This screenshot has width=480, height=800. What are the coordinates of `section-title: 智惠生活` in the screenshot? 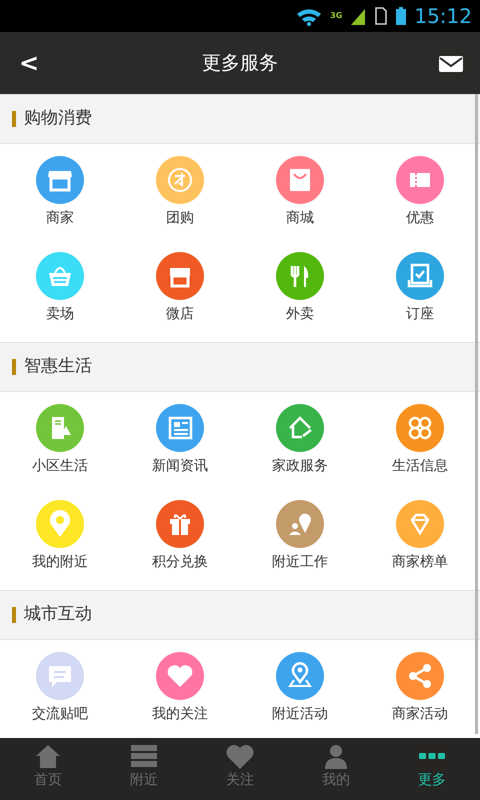 It's located at (58, 366).